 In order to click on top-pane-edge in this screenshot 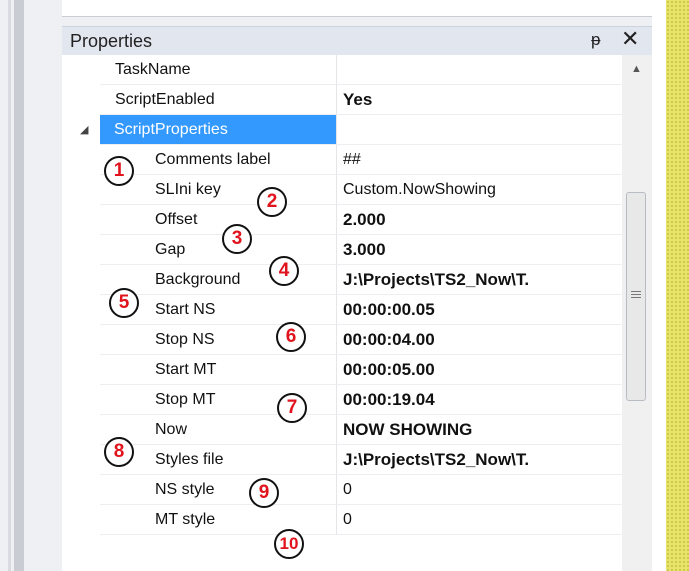, I will do `click(357, 8)`.